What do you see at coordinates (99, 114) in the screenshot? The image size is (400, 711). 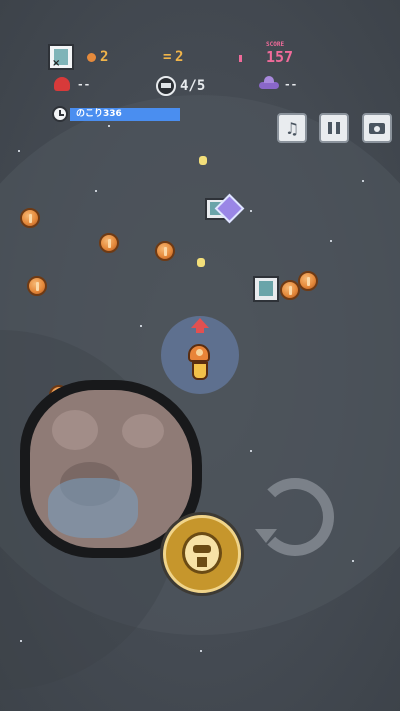 I see `time-remaining-label: のこり336` at bounding box center [99, 114].